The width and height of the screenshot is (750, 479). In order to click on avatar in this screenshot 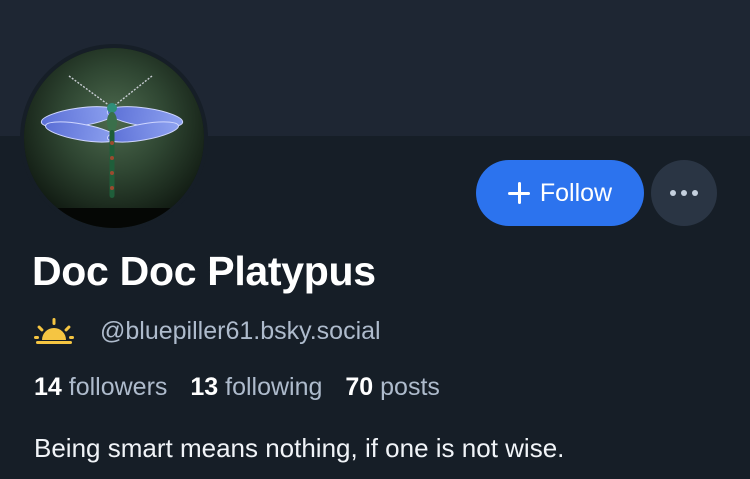, I will do `click(114, 138)`.